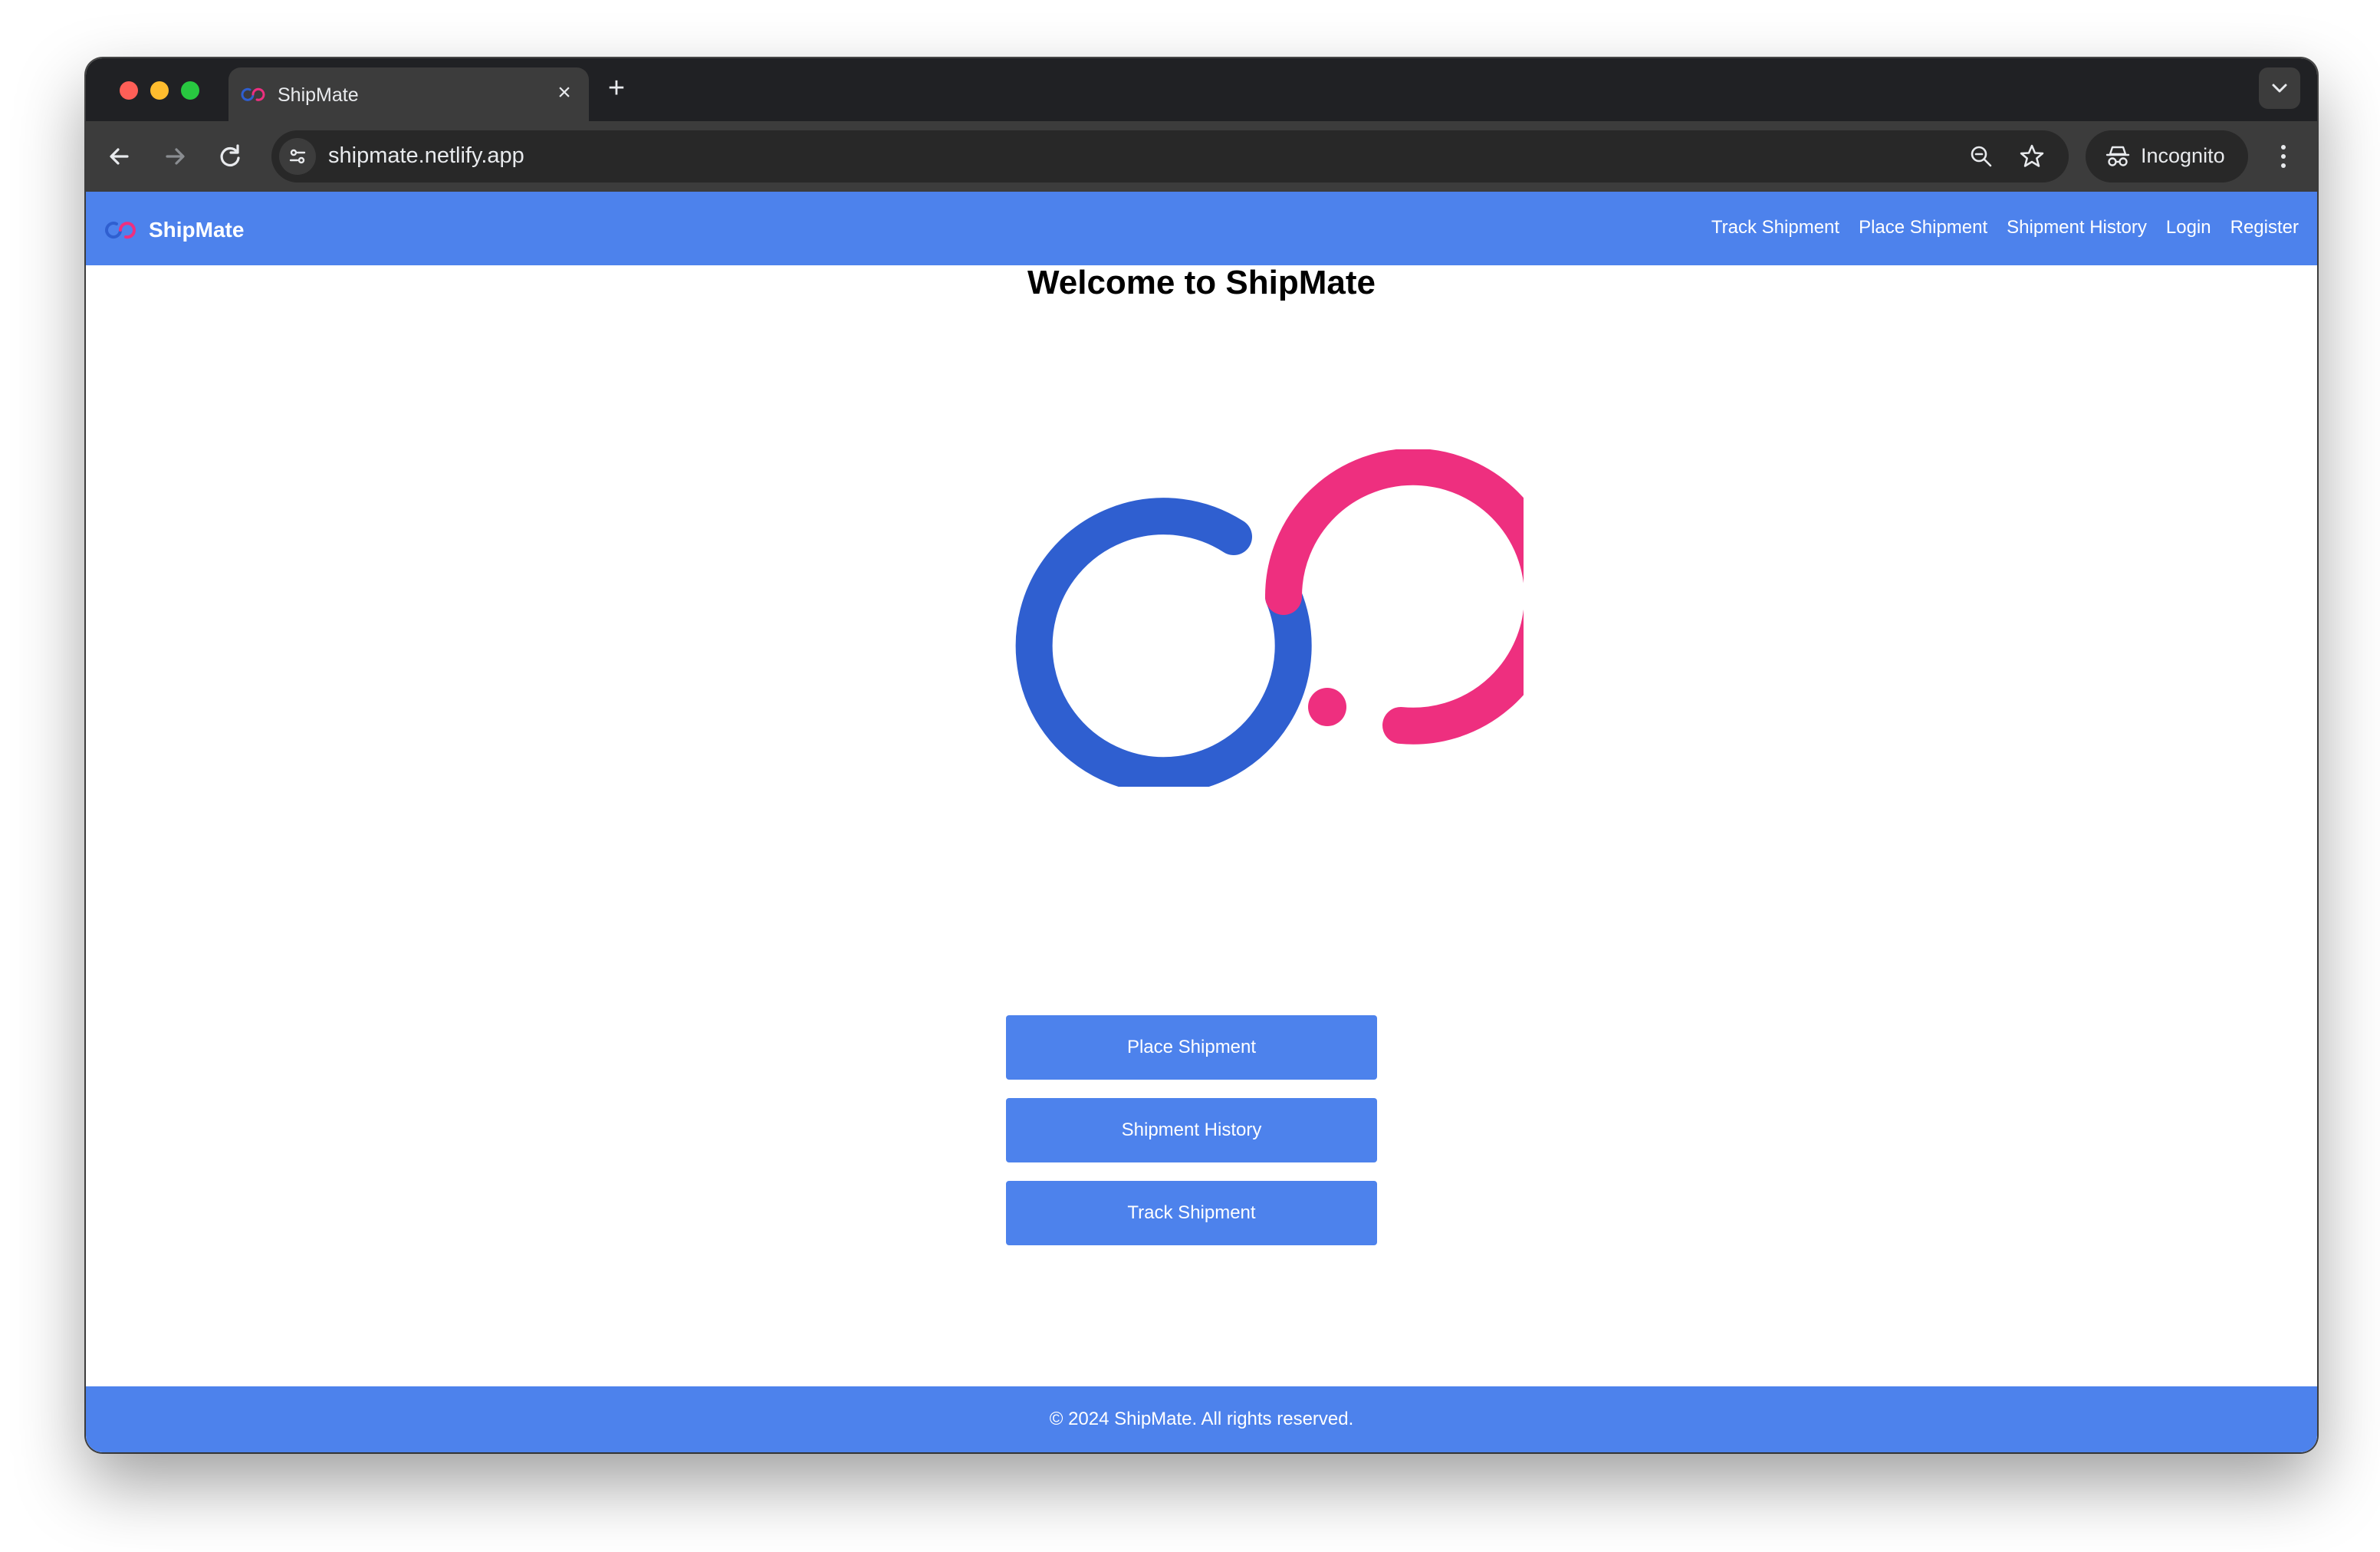 This screenshot has height=1552, width=2380. Describe the element at coordinates (1202, 1419) in the screenshot. I see `footer-text: © 2024 ShipMate. All rights reserved.` at that location.